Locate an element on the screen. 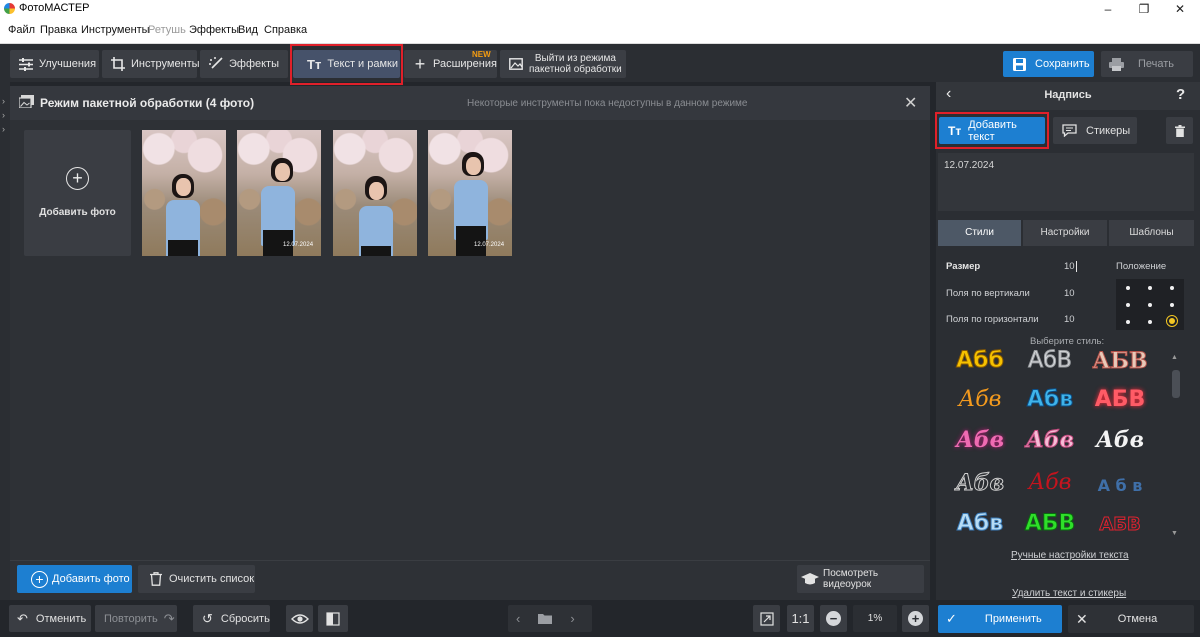  floppy-icon is located at coordinates (1019, 64).